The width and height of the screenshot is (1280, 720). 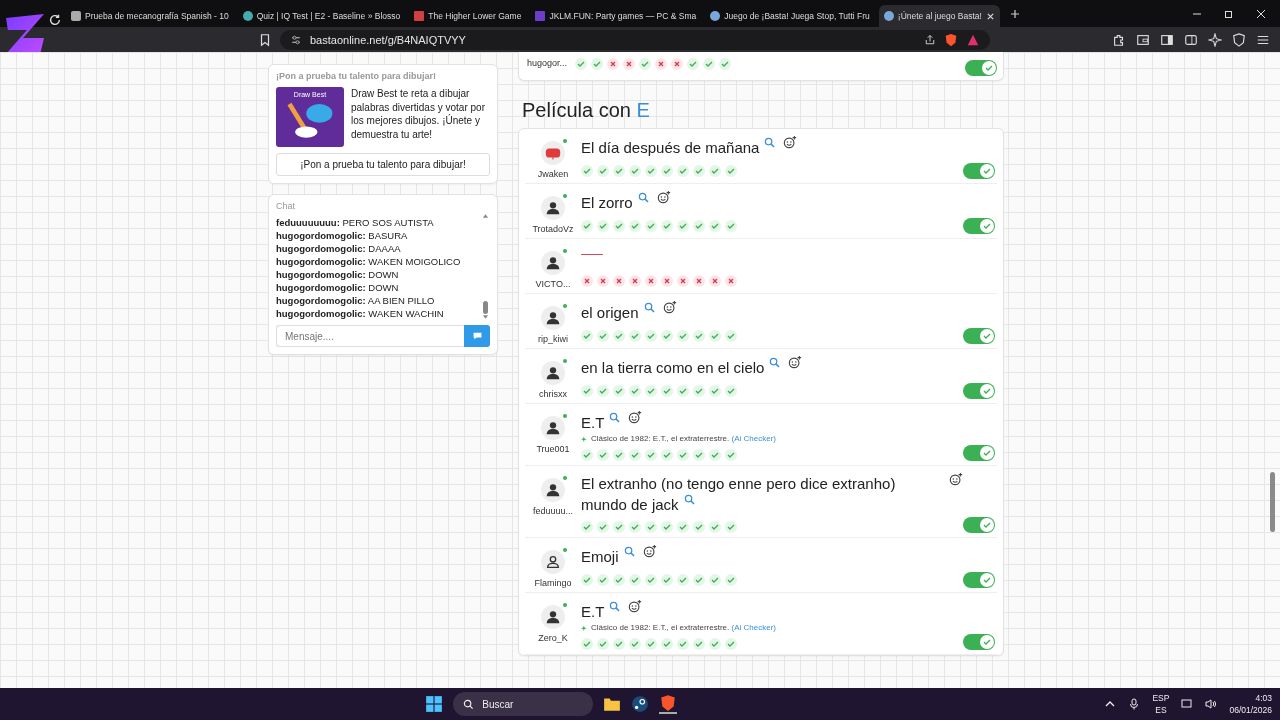 I want to click on player-name: rip_kiwi, so click(x=553, y=339).